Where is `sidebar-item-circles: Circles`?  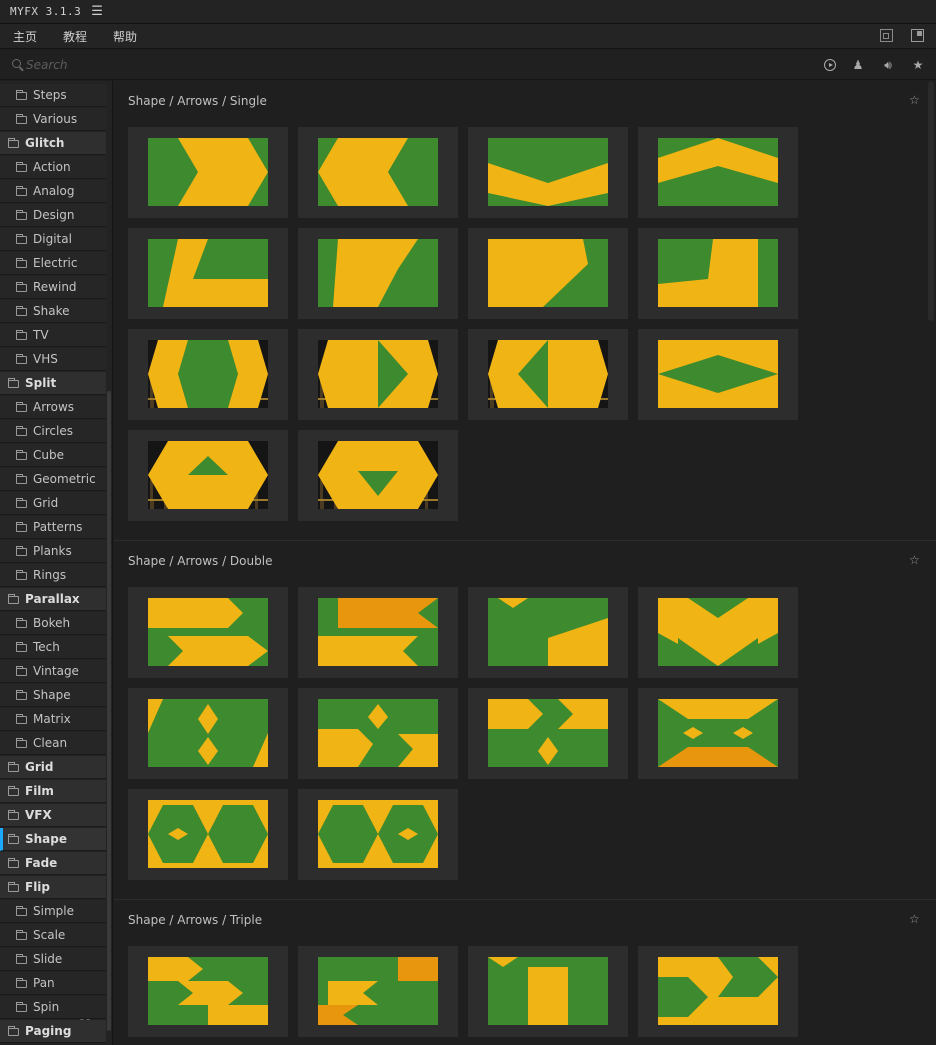
sidebar-item-circles: Circles is located at coordinates (53, 431).